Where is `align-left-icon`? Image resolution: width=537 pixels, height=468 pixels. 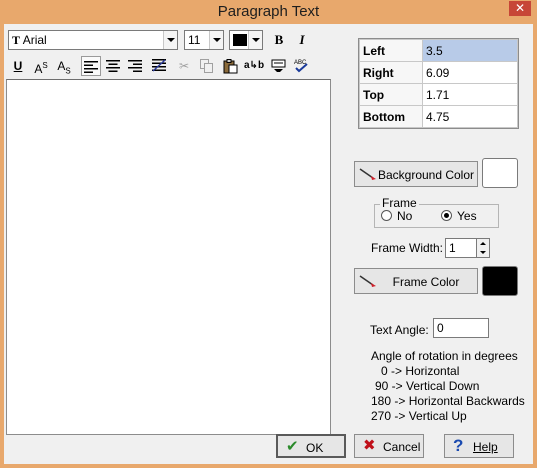 align-left-icon is located at coordinates (91, 67).